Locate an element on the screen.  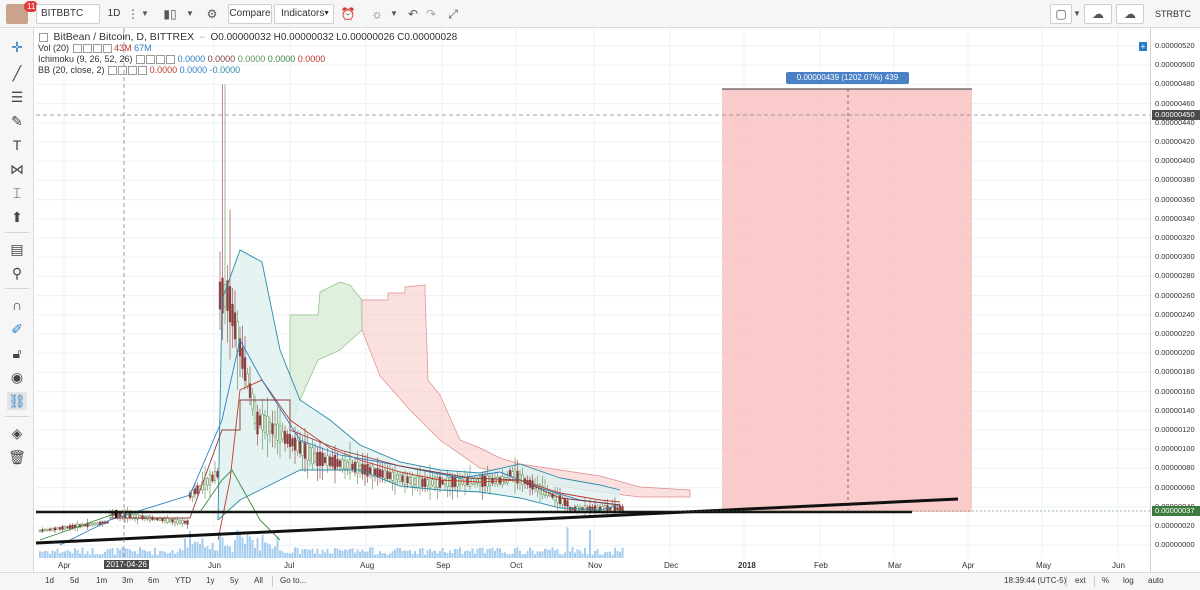
ichimoku-legend-label: Ichimoku (9, 26, 52, 26) is located at coordinates (85, 59).